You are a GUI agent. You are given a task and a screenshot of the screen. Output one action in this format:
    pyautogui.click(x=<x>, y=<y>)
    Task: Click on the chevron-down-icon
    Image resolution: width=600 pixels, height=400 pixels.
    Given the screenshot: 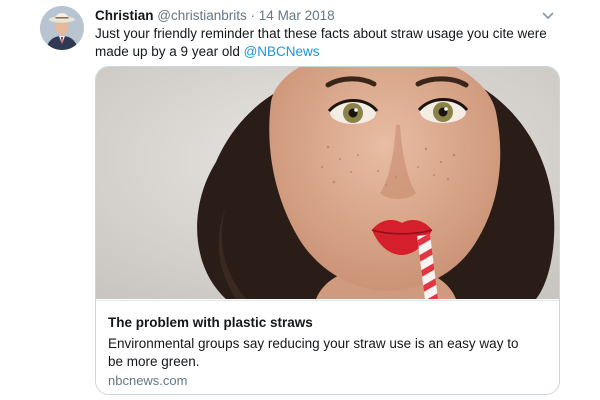 What is the action you would take?
    pyautogui.click(x=548, y=15)
    